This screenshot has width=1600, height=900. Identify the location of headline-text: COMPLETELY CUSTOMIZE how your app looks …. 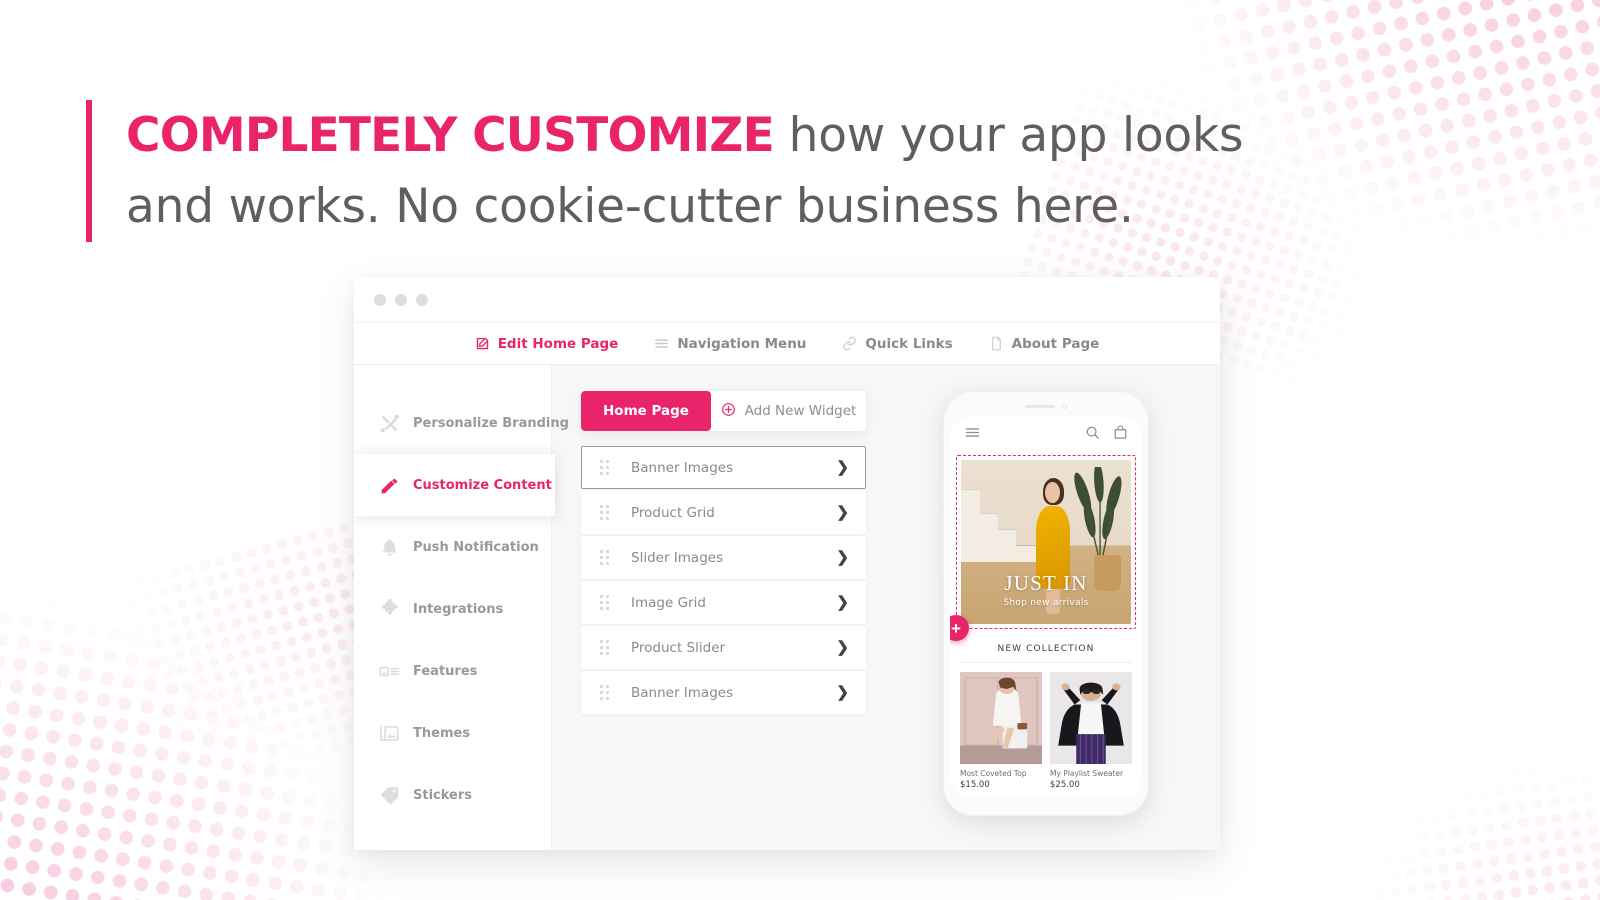
(686, 171).